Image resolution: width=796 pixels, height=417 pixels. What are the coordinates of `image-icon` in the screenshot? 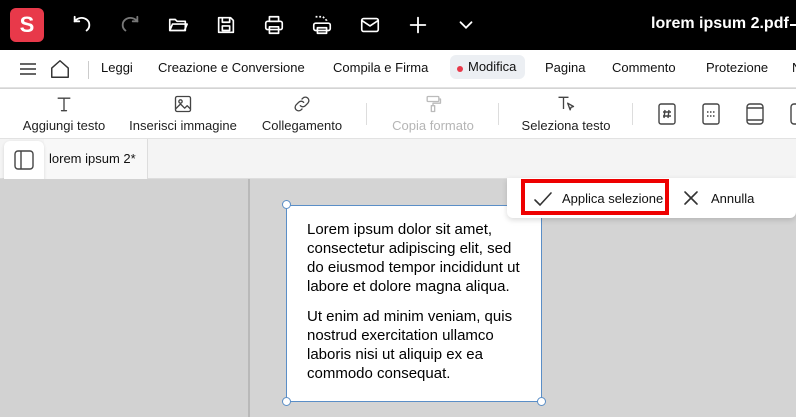 It's located at (183, 104).